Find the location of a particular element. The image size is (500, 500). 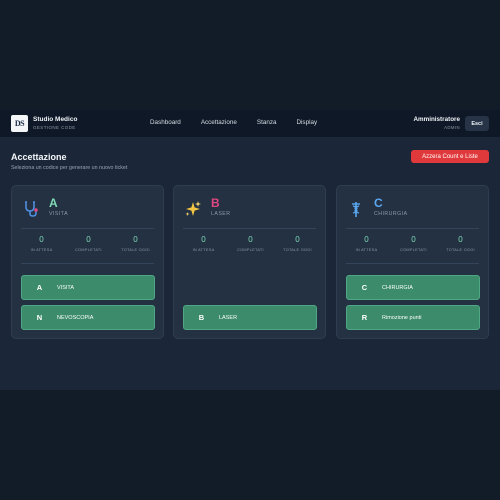

page-title: Accettazione is located at coordinates (39, 157).